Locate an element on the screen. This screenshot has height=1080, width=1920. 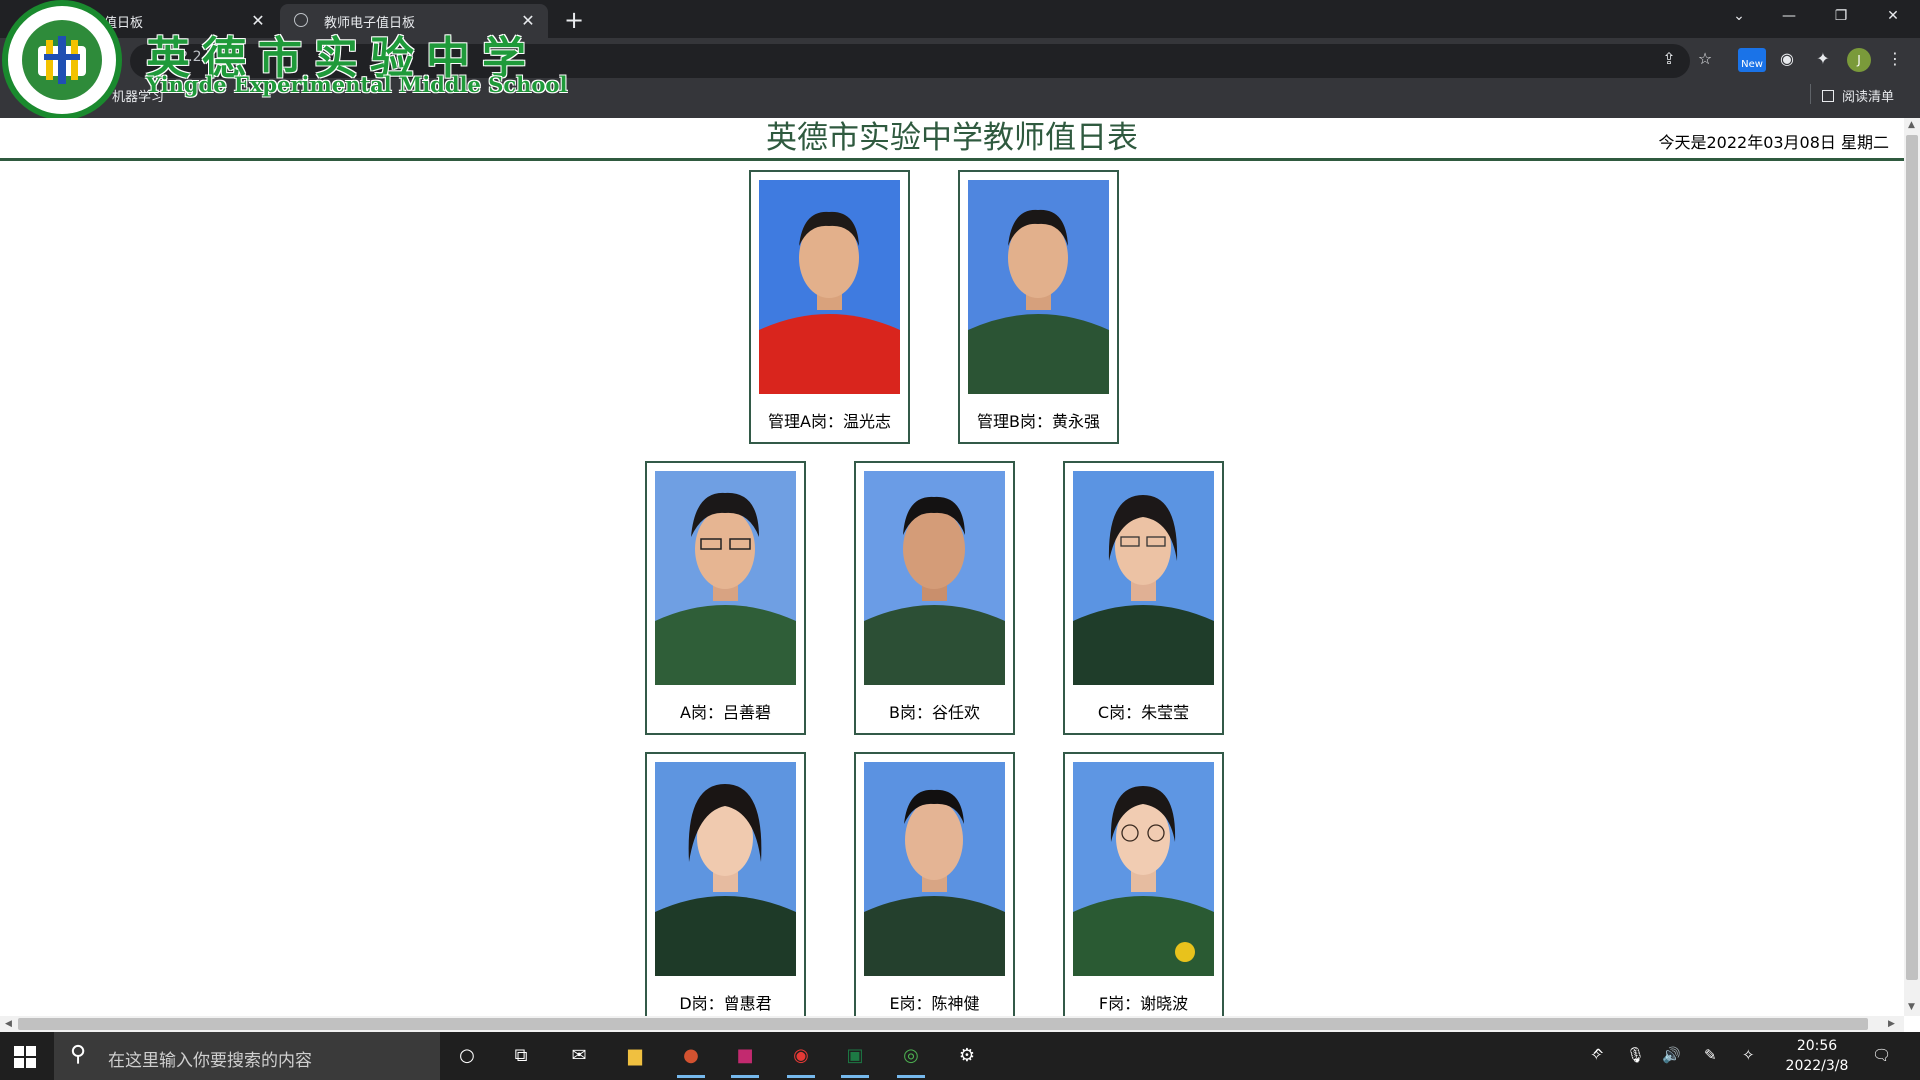
duty-card: A岗：吕善碧 is located at coordinates (725, 598).